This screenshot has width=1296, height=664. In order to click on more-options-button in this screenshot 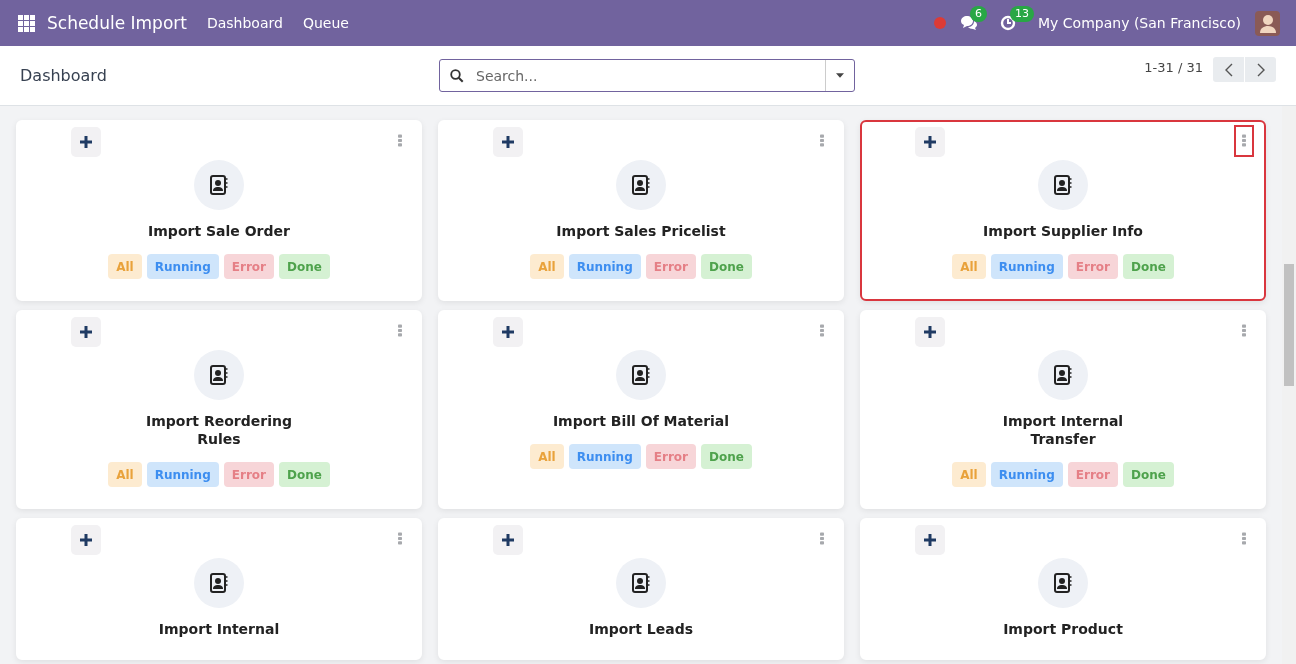, I will do `click(1244, 141)`.